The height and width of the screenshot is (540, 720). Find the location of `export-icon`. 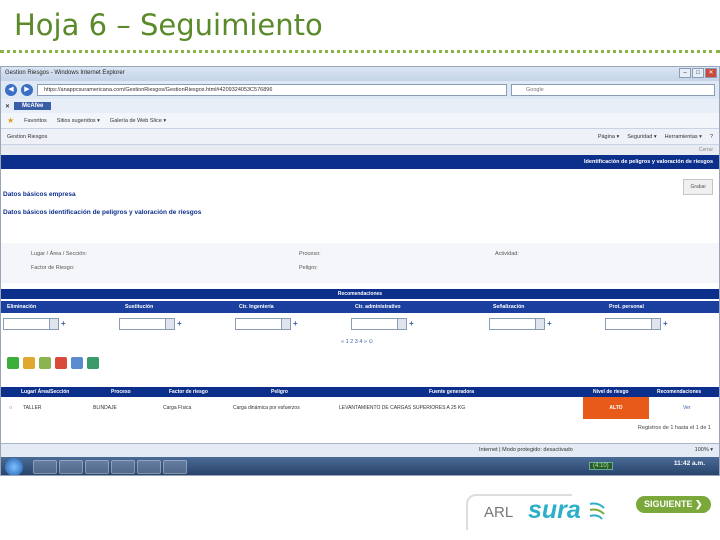

export-icon is located at coordinates (45, 363).